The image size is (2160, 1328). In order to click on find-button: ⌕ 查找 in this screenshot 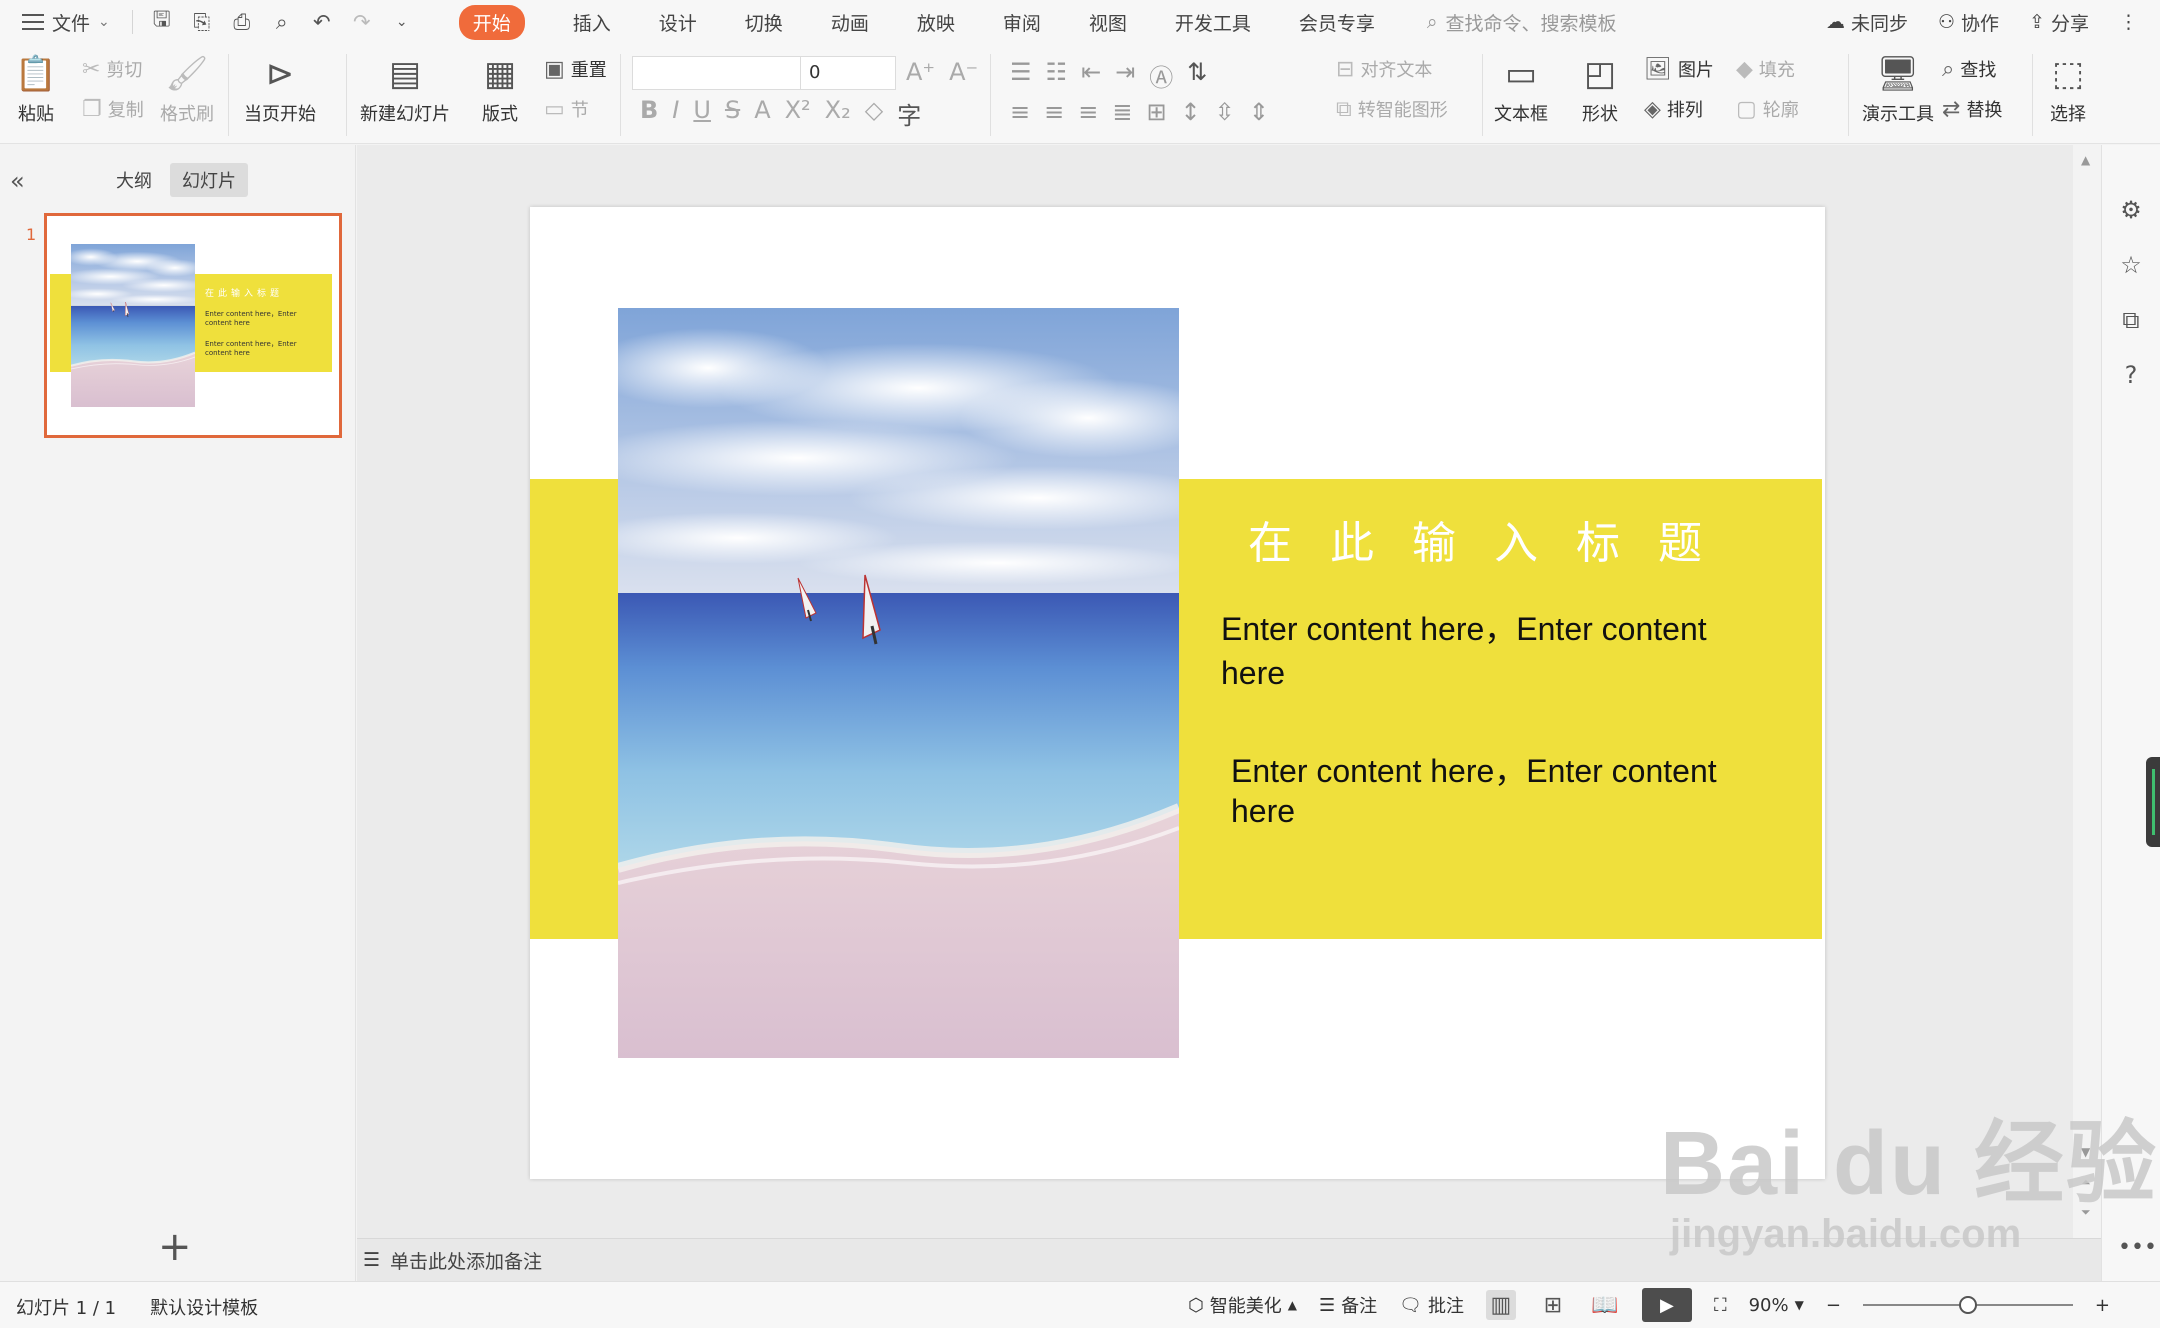, I will do `click(1969, 69)`.